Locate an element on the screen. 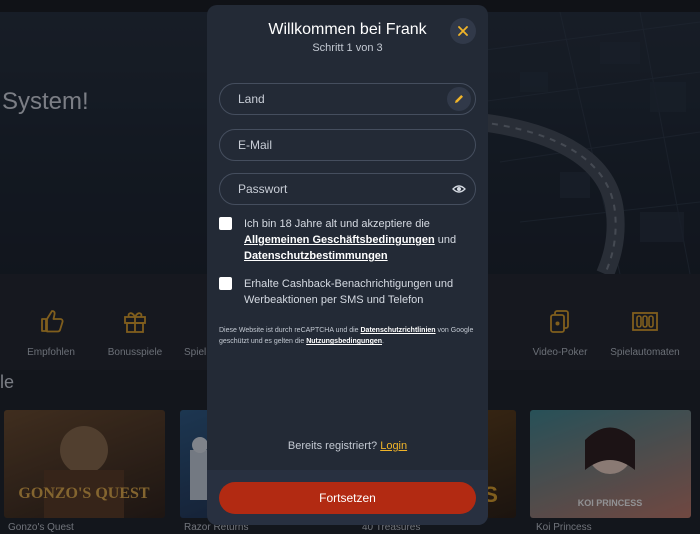  country-field is located at coordinates (347, 99).